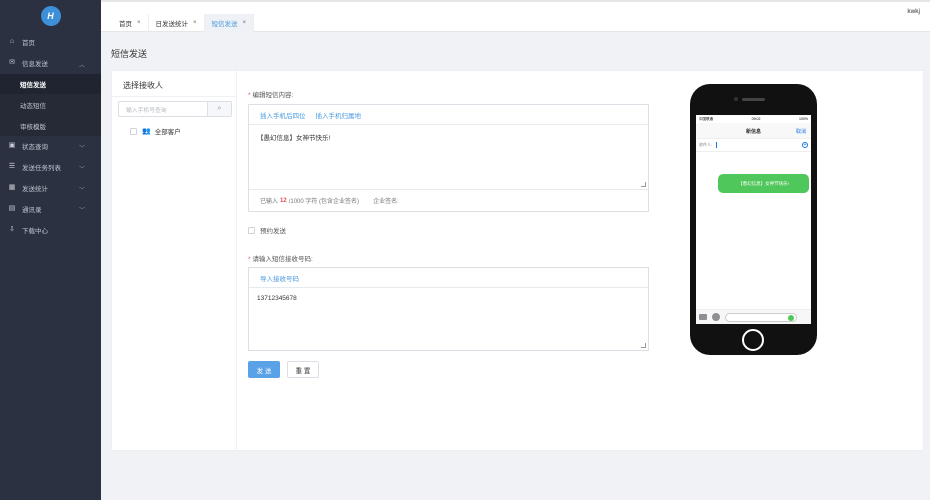  What do you see at coordinates (273, 231) in the screenshot?
I see `schedule-label: 预约发送` at bounding box center [273, 231].